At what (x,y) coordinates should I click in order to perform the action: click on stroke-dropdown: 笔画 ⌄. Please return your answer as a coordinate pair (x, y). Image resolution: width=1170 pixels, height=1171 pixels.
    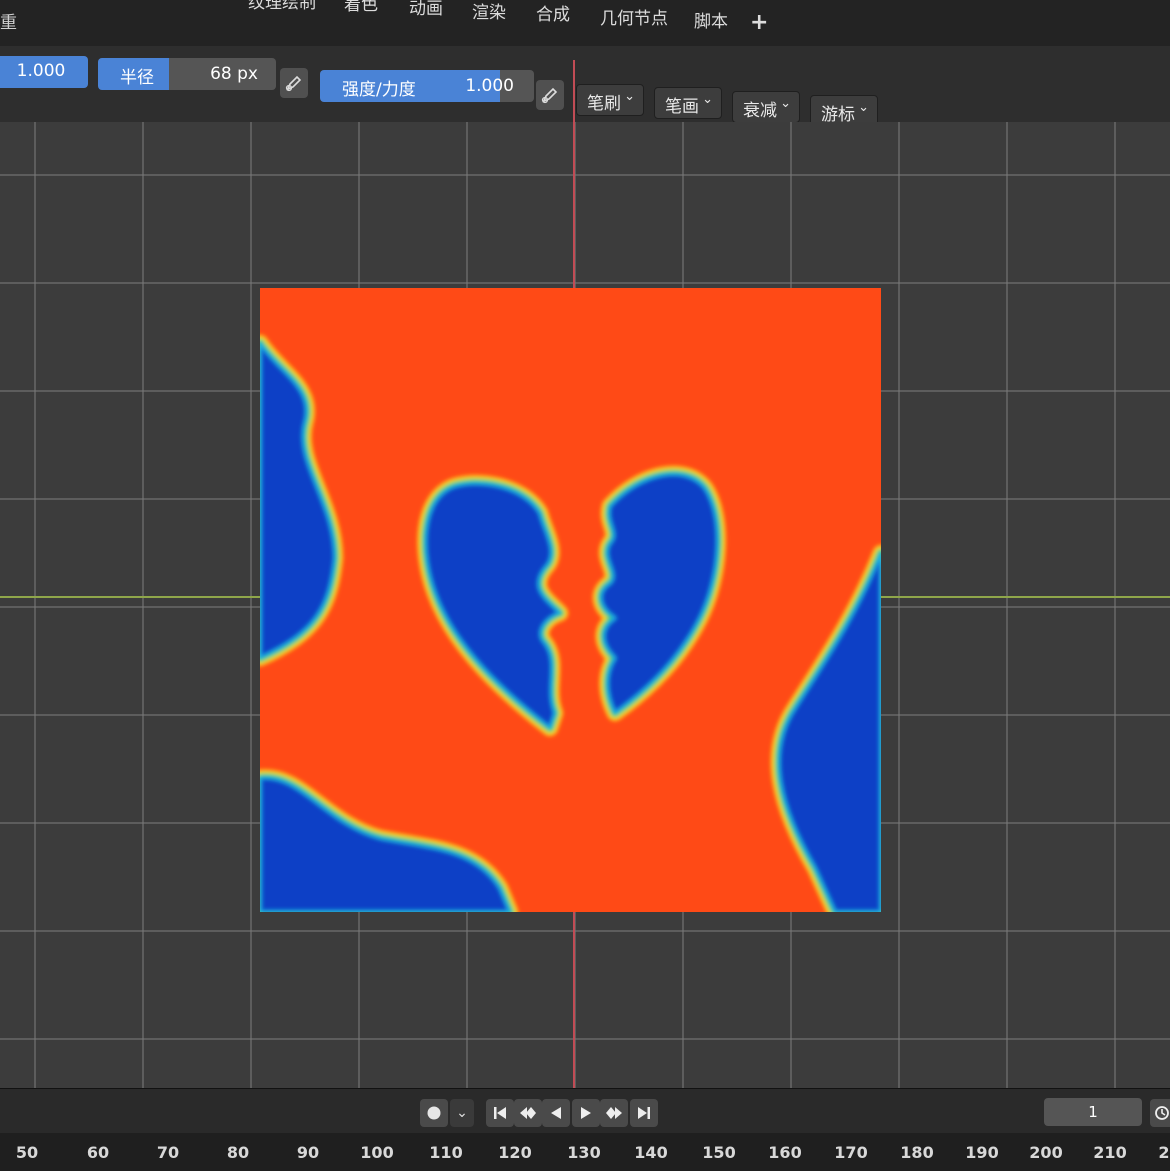
    Looking at the image, I should click on (688, 103).